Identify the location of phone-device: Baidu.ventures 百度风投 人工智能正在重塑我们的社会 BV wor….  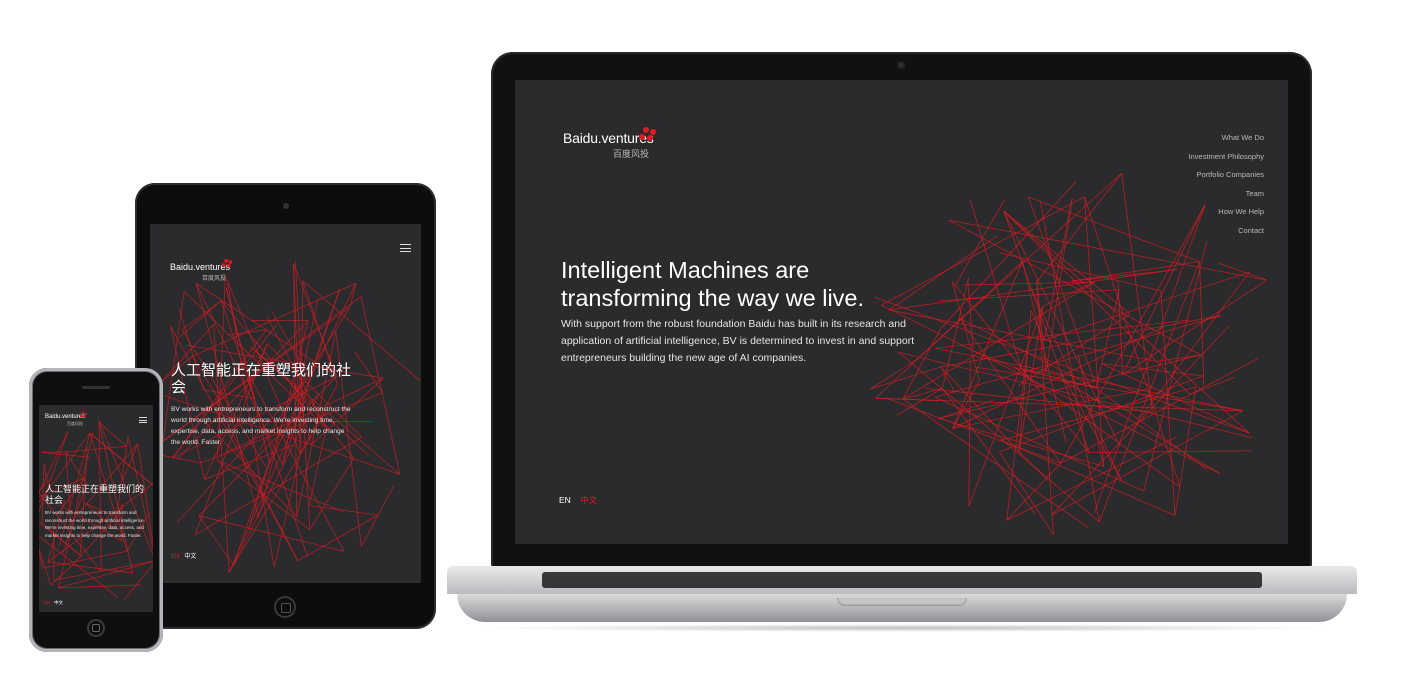
(96, 510).